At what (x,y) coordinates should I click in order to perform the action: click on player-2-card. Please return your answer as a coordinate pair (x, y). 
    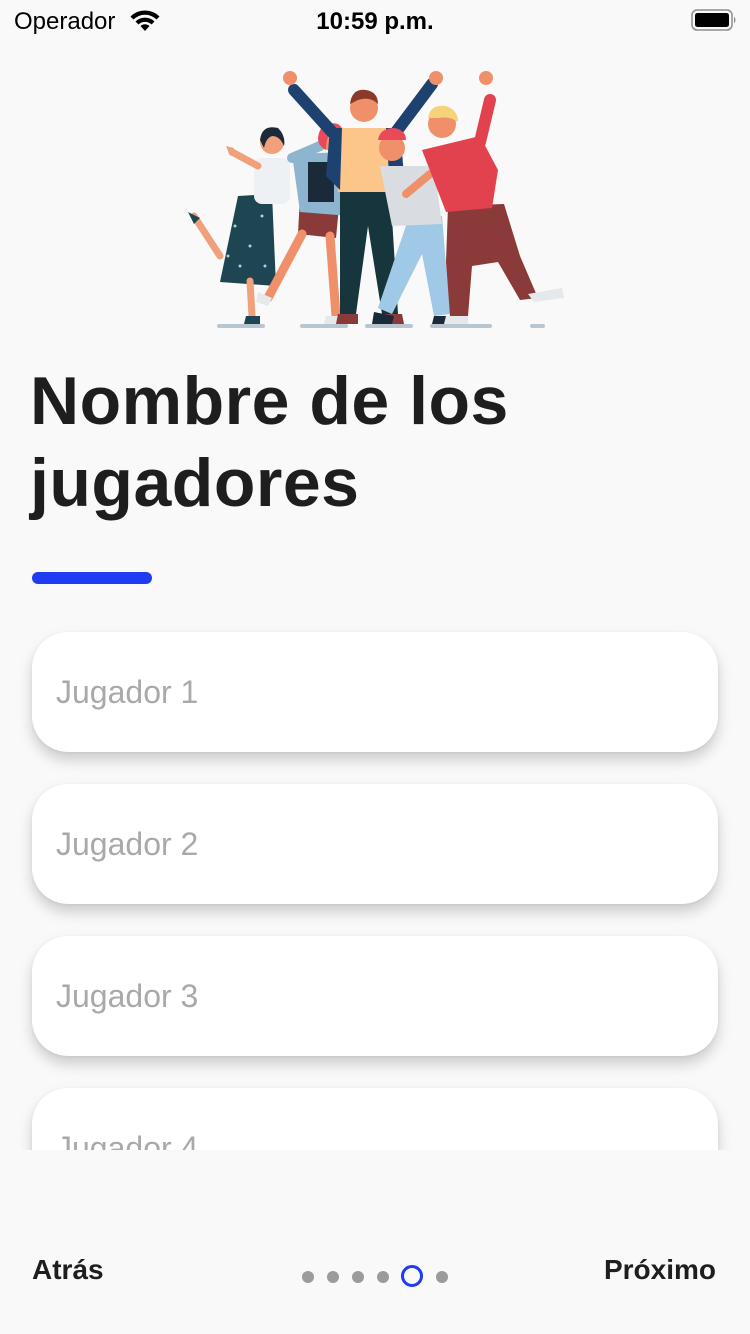
    Looking at the image, I should click on (375, 844).